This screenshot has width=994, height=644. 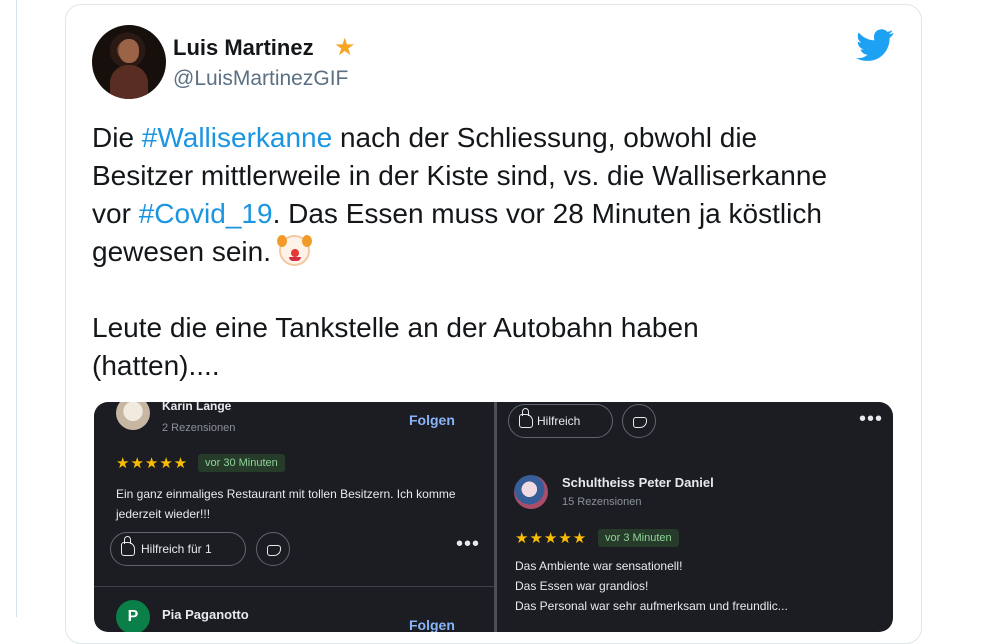 I want to click on helpful-label: Hilfreich für 1, so click(x=176, y=549).